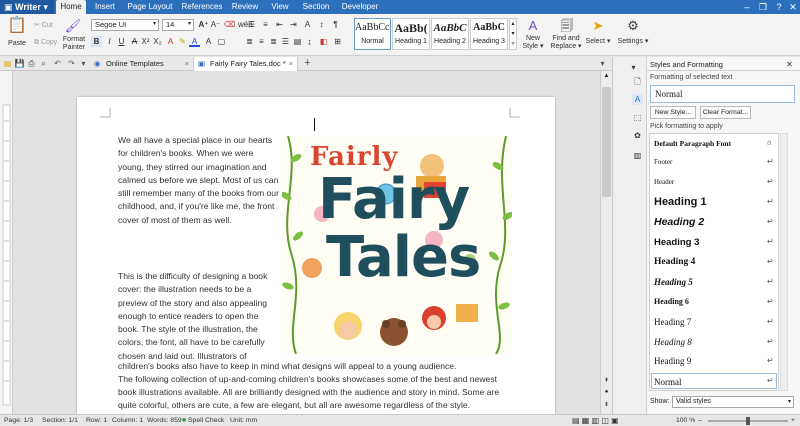 The height and width of the screenshot is (426, 800). What do you see at coordinates (793, 420) in the screenshot?
I see `zoom-in-icon: +` at bounding box center [793, 420].